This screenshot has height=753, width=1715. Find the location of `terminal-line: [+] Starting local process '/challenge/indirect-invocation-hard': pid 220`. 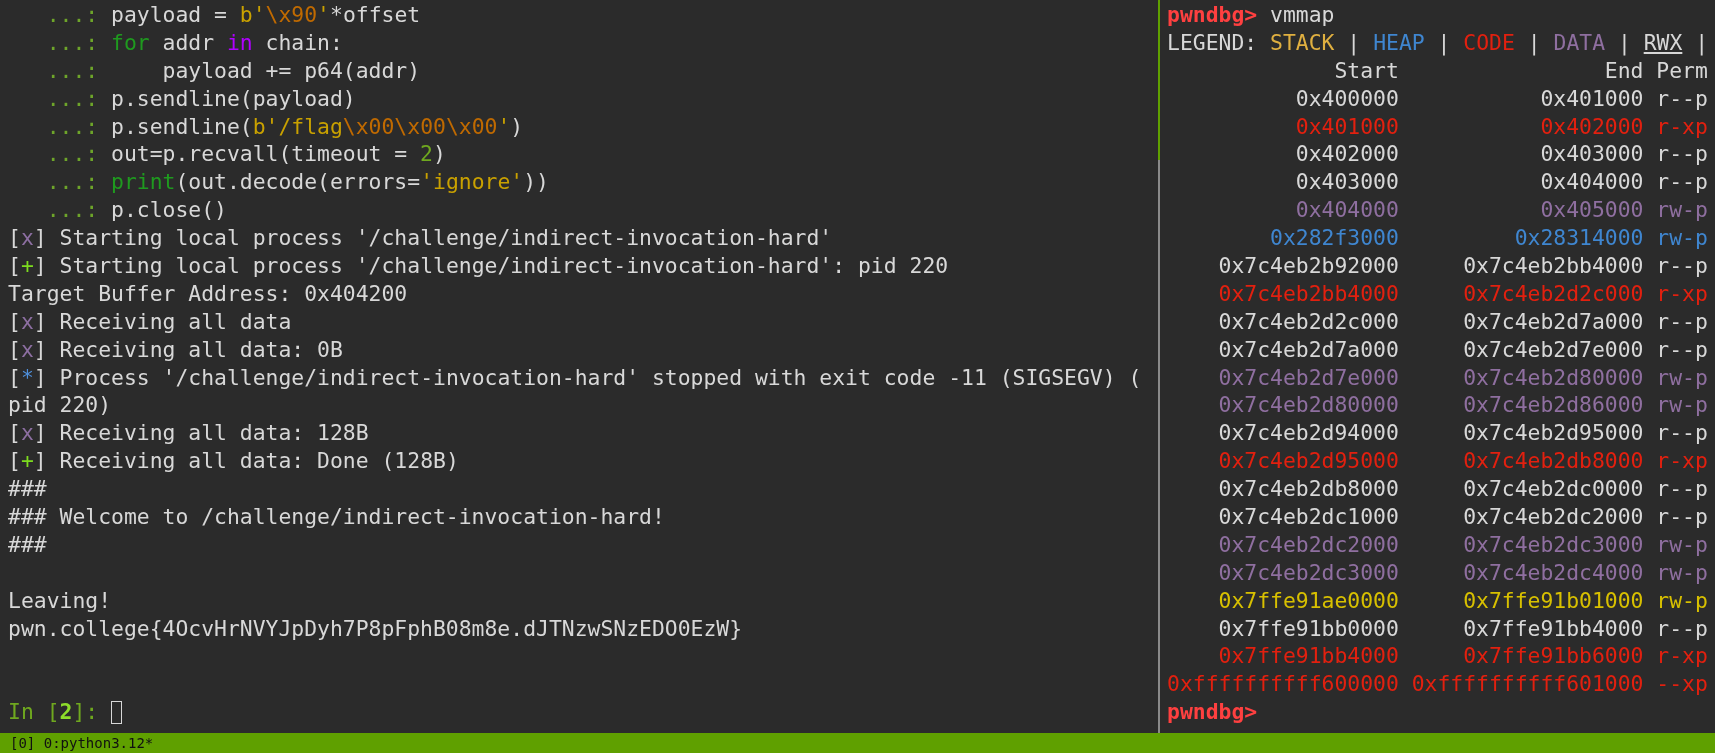

terminal-line: [+] Starting local process '/challenge/indirect-invocation-hard': pid 220 is located at coordinates (478, 266).